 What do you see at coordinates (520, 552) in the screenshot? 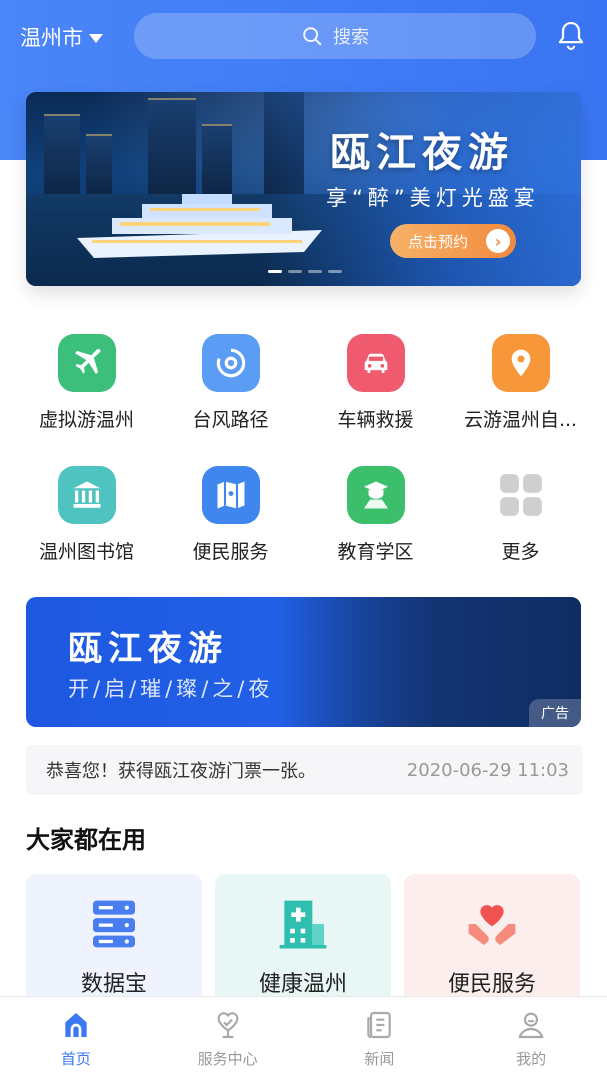
I see `shortcut-label: 更多` at bounding box center [520, 552].